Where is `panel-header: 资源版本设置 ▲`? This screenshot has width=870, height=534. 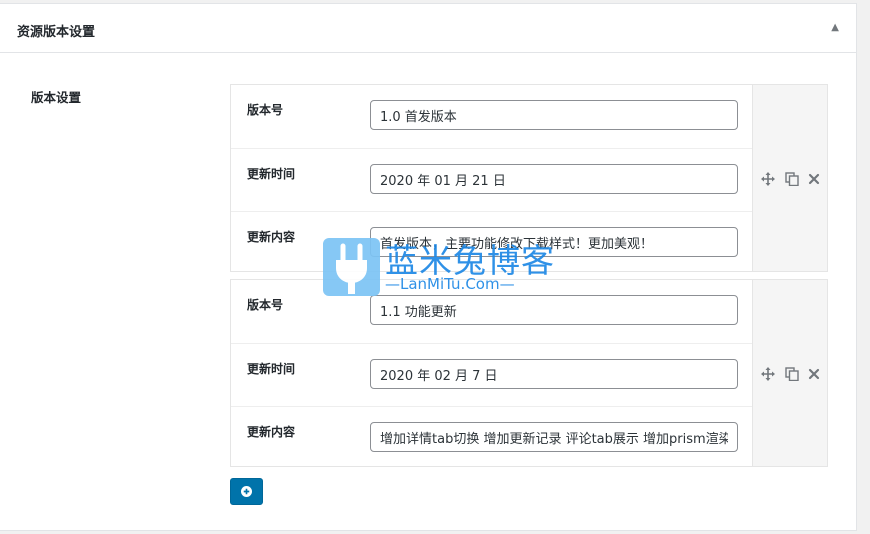
panel-header: 资源版本设置 ▲ is located at coordinates (428, 28).